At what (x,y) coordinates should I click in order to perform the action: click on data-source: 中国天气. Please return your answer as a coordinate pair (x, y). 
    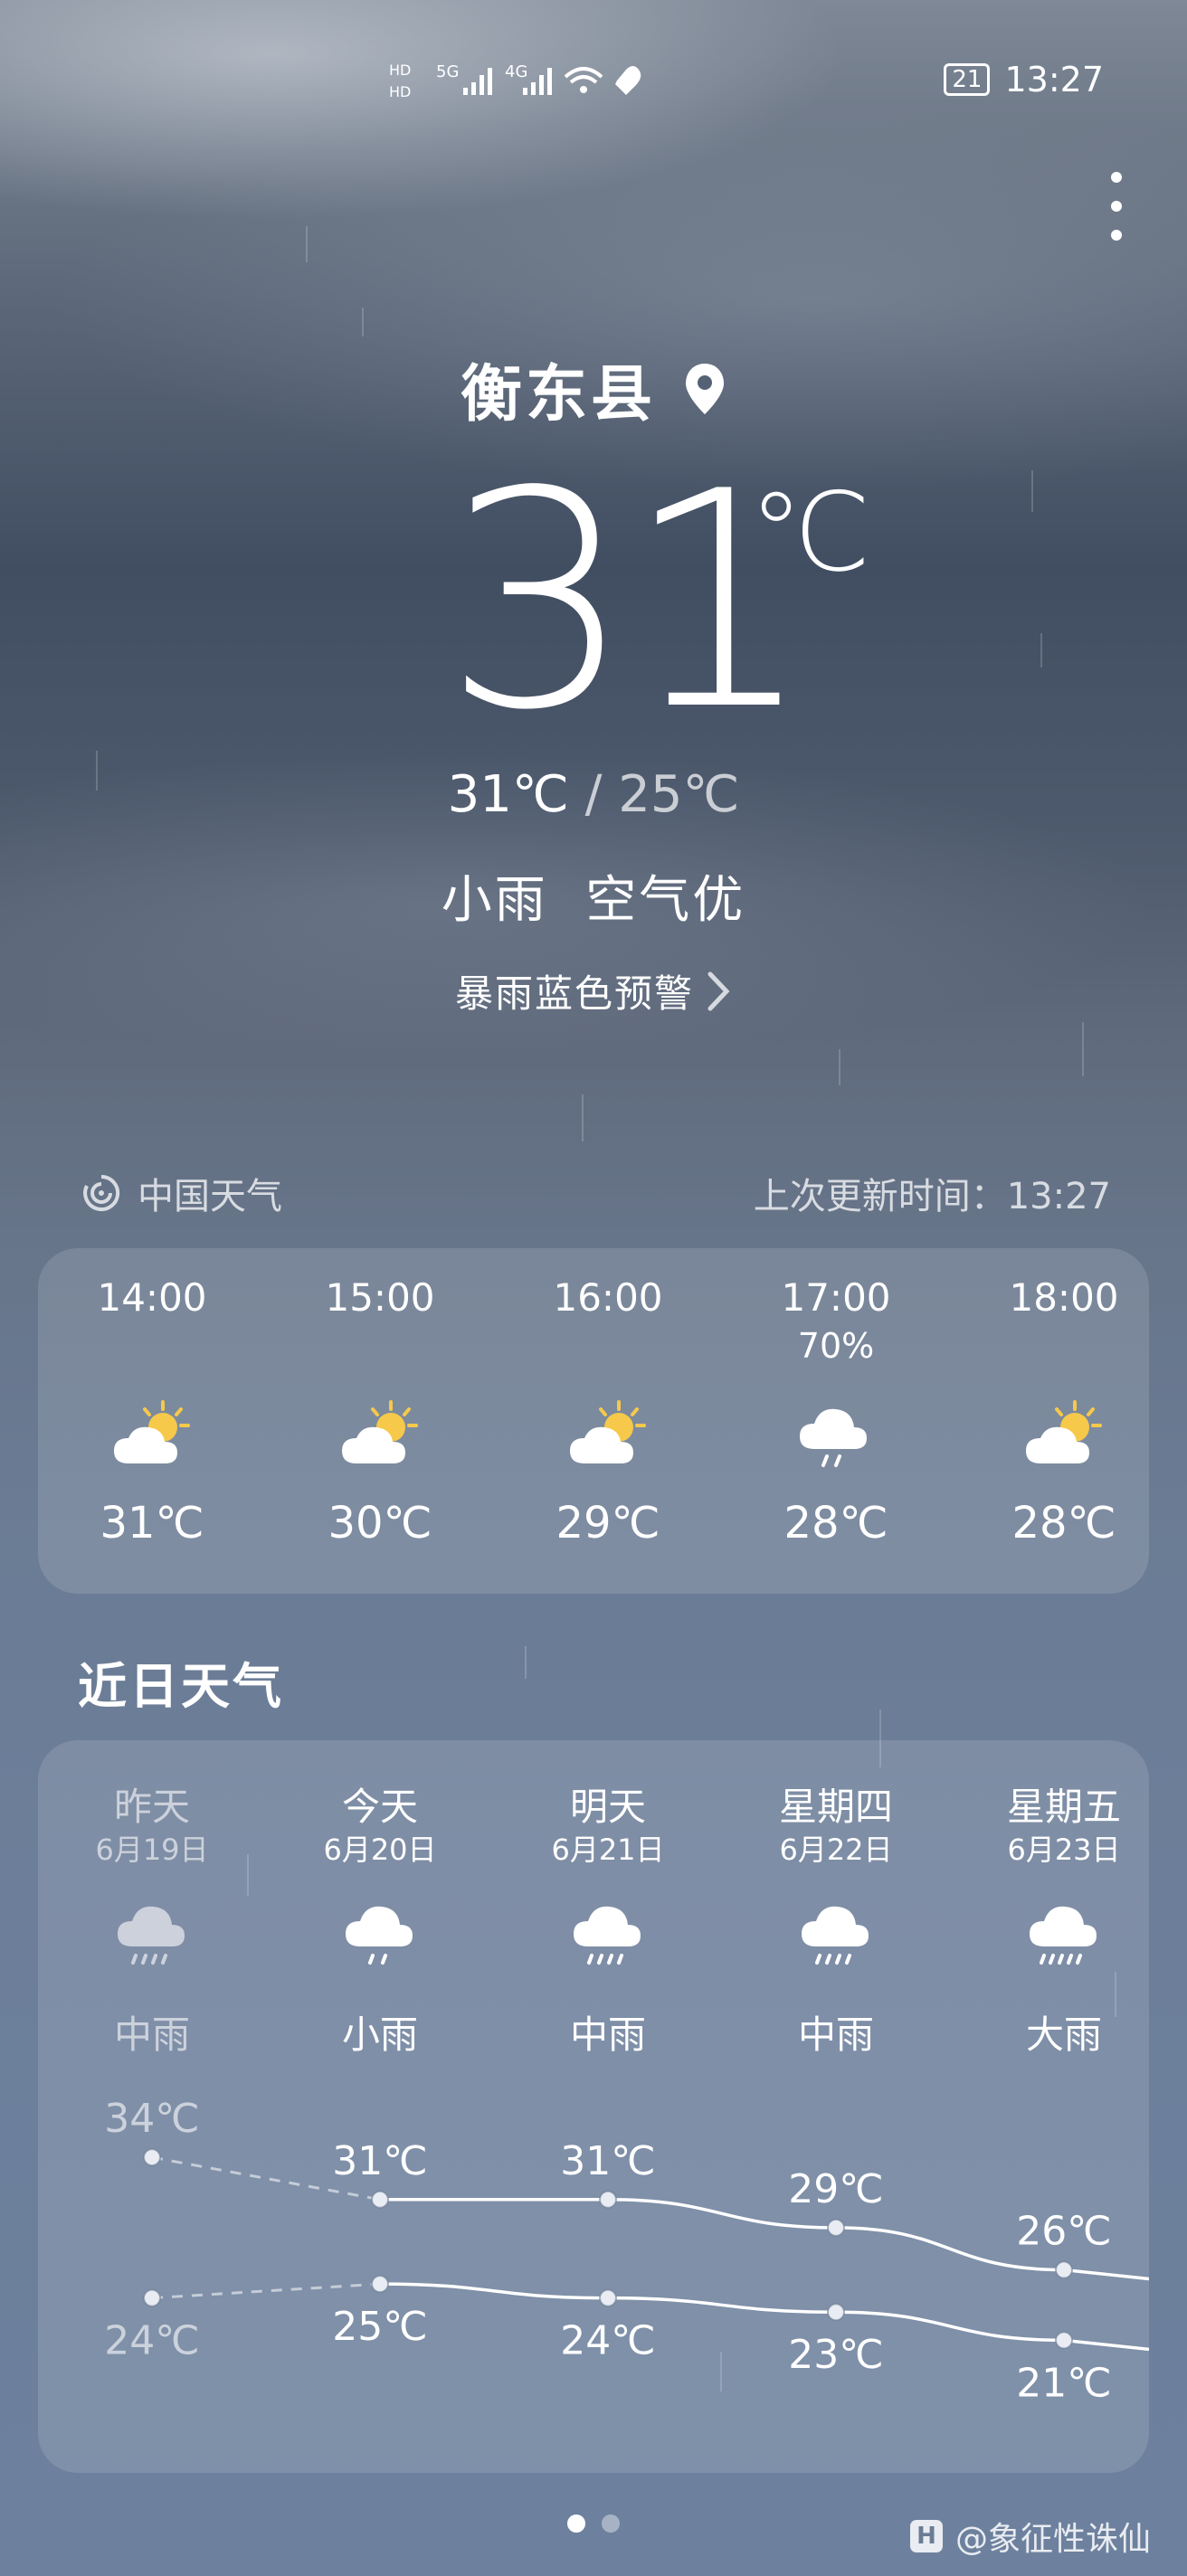
    Looking at the image, I should click on (181, 1193).